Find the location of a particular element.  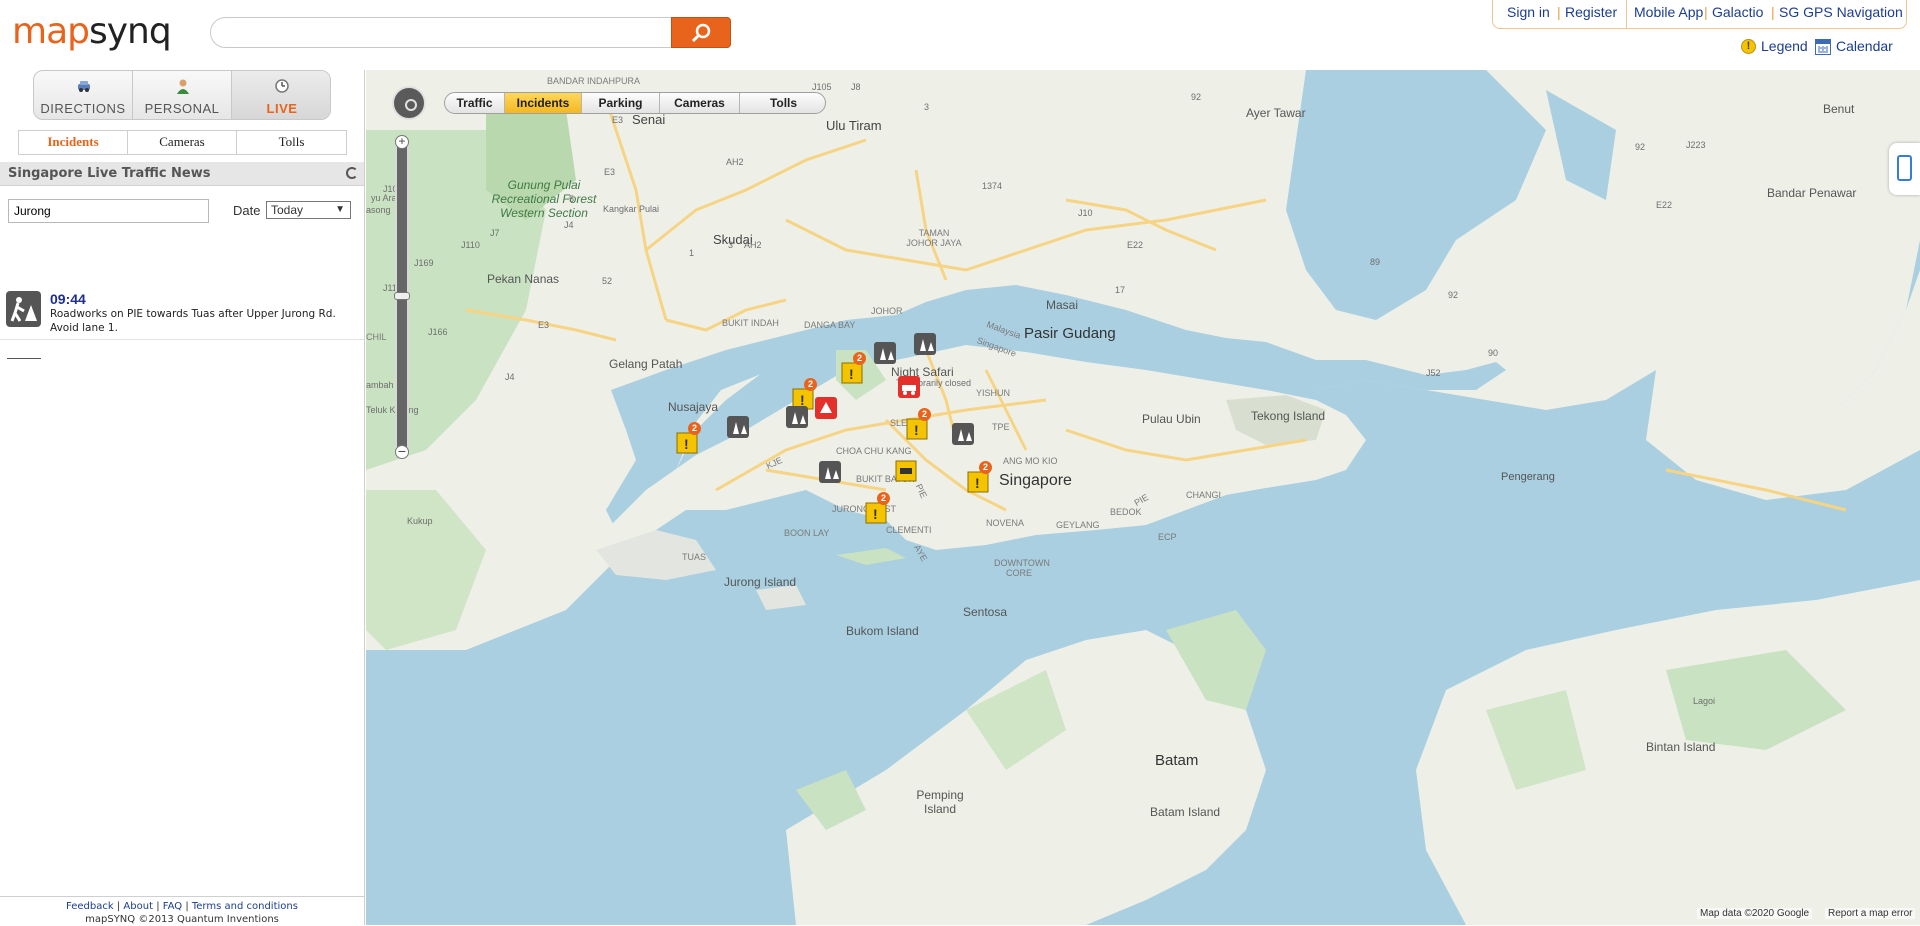

faq-link: FAQ is located at coordinates (172, 906).